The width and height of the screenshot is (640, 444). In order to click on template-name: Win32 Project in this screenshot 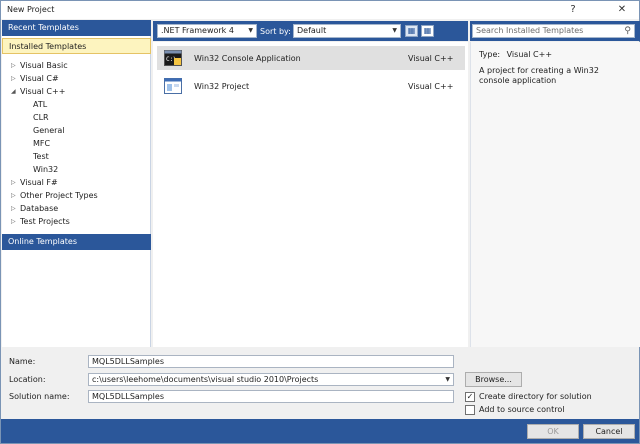, I will do `click(222, 86)`.